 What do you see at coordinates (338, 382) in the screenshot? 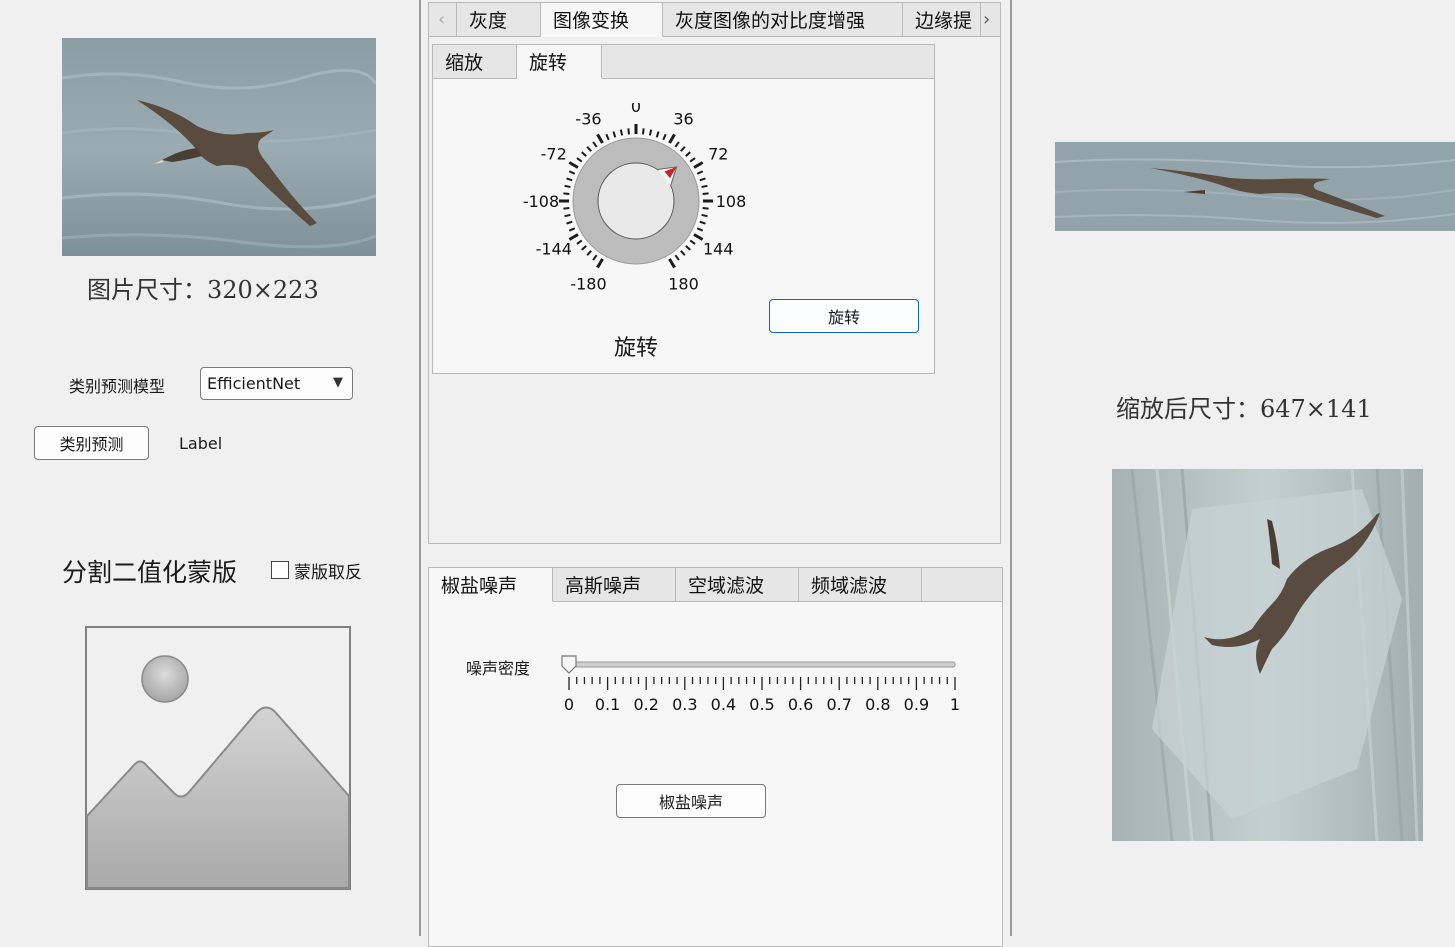
I see `chevron-down-icon: ▼` at bounding box center [338, 382].